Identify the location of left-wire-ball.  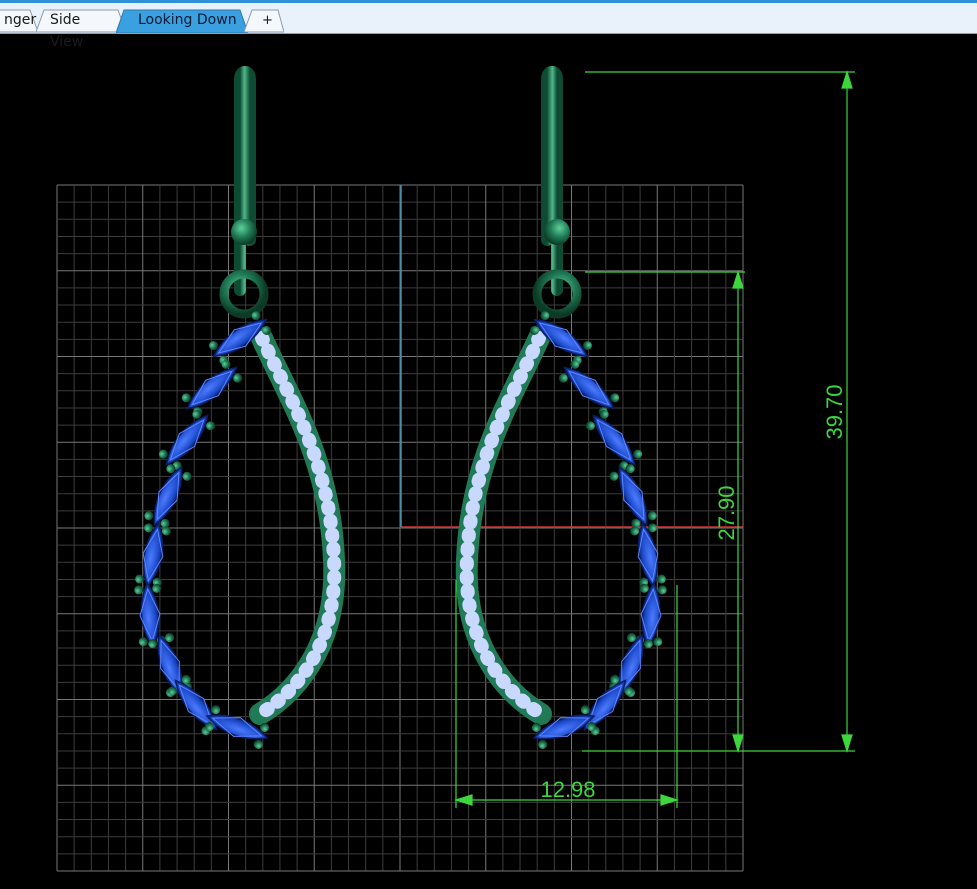
(244, 232).